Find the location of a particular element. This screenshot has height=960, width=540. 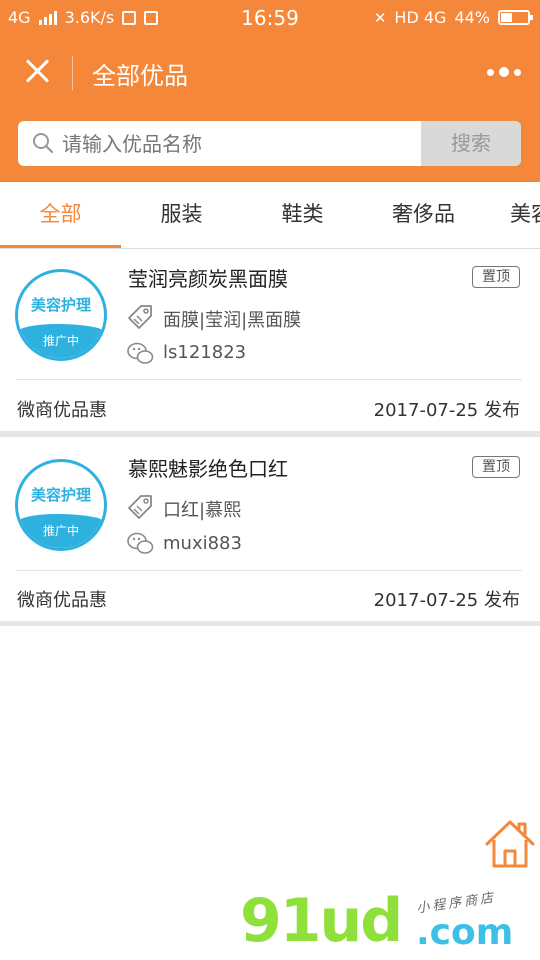

battery-percent: 44% is located at coordinates (472, 17).